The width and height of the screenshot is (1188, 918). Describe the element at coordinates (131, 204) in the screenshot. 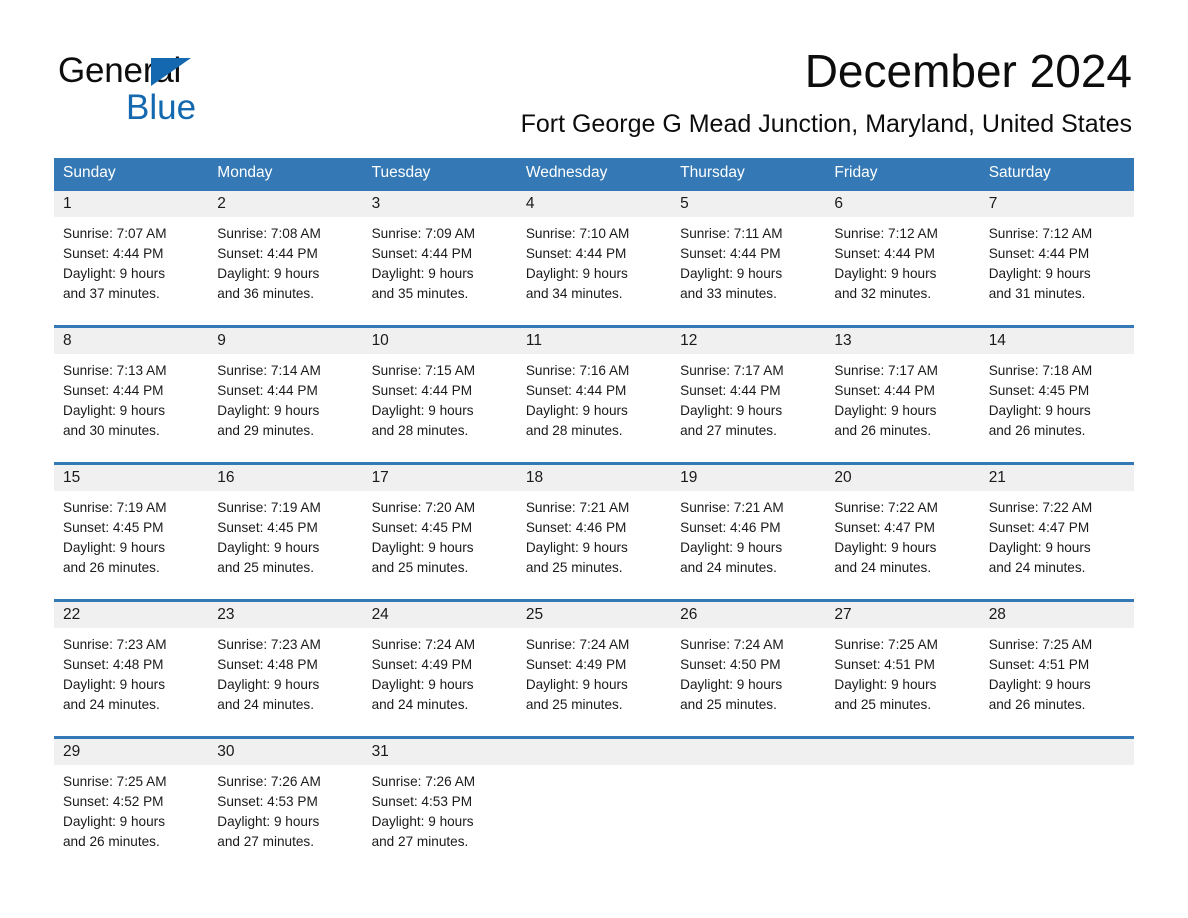

I see `day-number: 1` at that location.